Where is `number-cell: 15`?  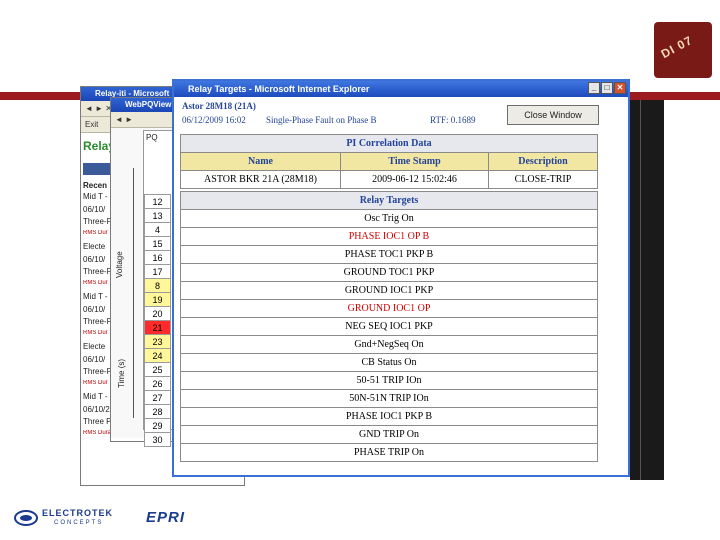 number-cell: 15 is located at coordinates (157, 243).